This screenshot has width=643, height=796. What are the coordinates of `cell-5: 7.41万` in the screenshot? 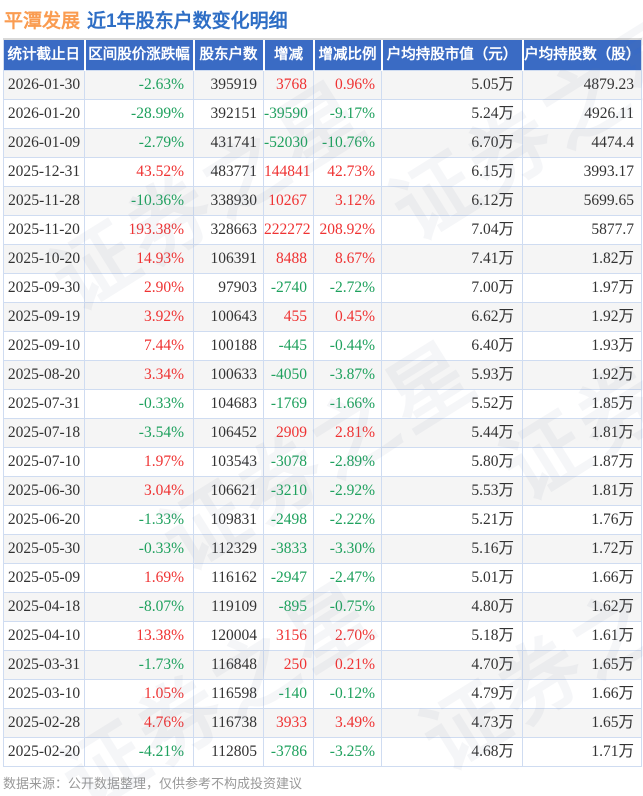 It's located at (452, 259).